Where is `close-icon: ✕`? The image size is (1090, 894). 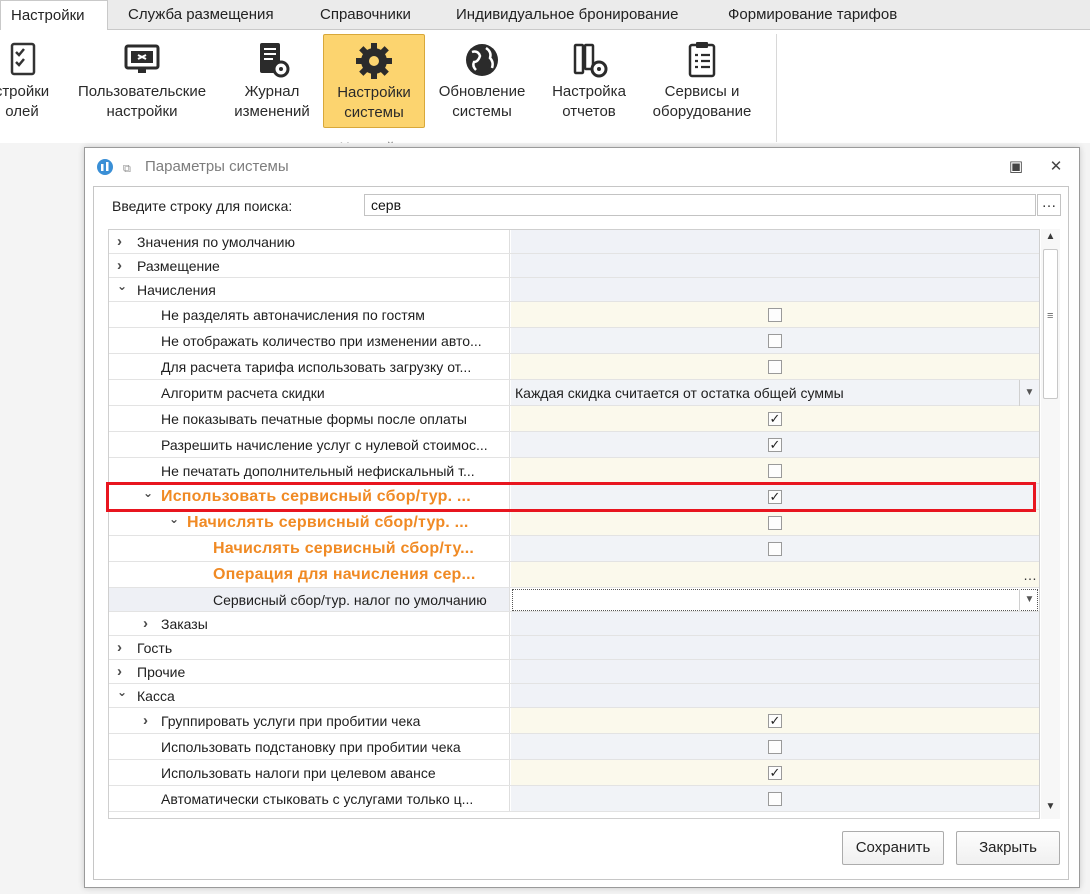
close-icon: ✕ is located at coordinates (1056, 167).